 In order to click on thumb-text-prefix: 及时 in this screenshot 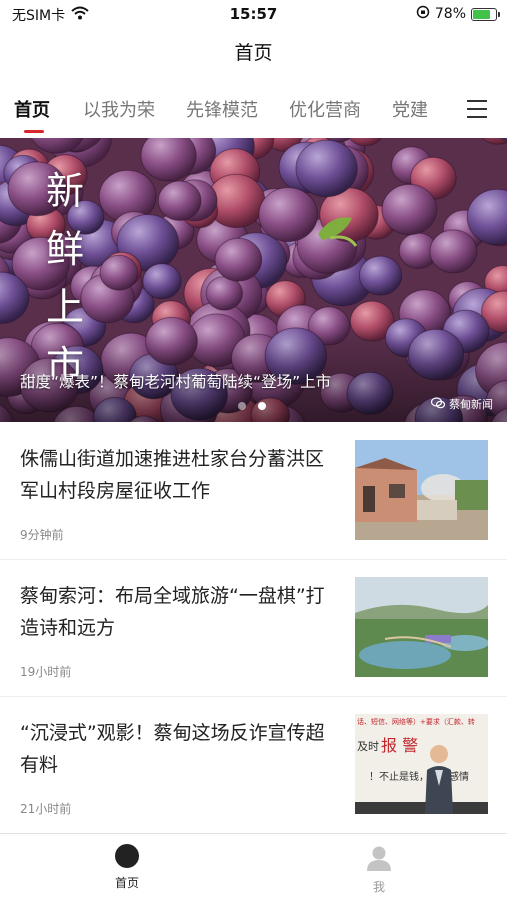, I will do `click(368, 746)`.